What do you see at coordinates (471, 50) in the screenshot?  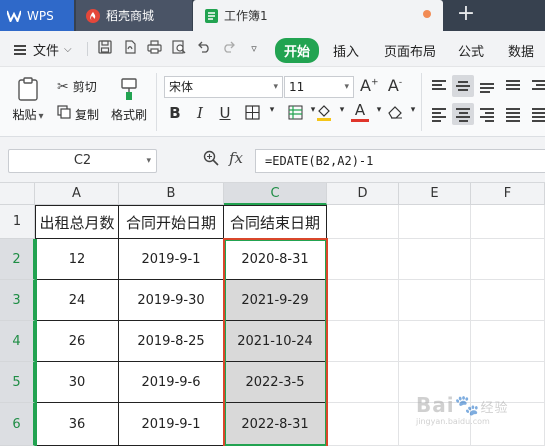 I see `tab-formulas: 公式` at bounding box center [471, 50].